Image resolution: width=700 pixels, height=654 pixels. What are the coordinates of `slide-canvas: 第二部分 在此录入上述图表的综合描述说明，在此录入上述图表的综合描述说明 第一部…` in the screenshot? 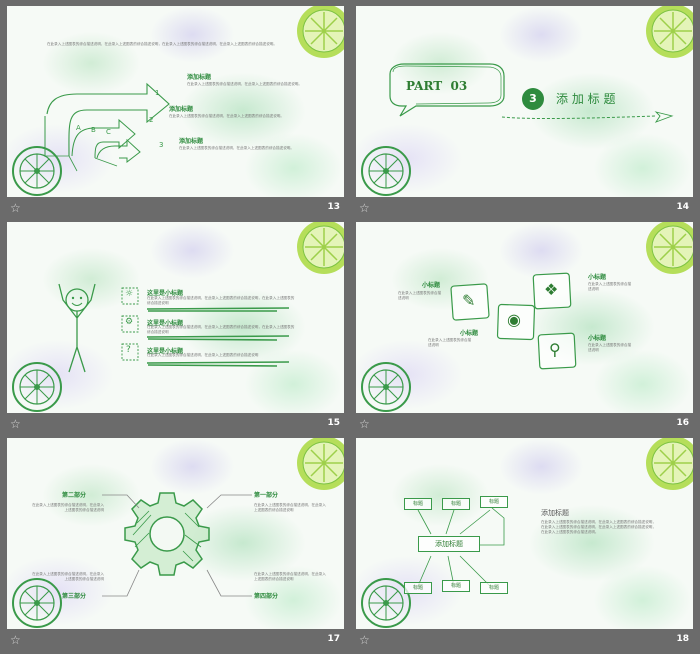 It's located at (175, 533).